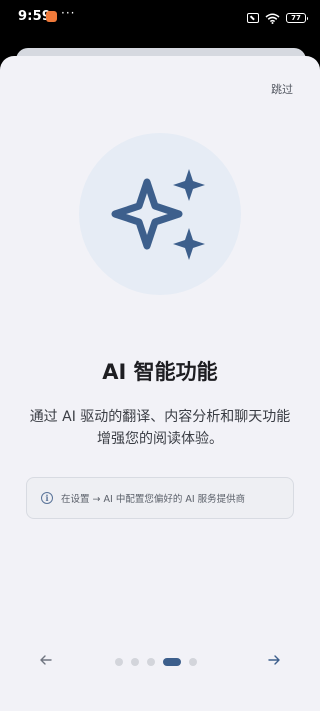 The height and width of the screenshot is (711, 320). Describe the element at coordinates (253, 18) in the screenshot. I see `no-sim-icon` at that location.